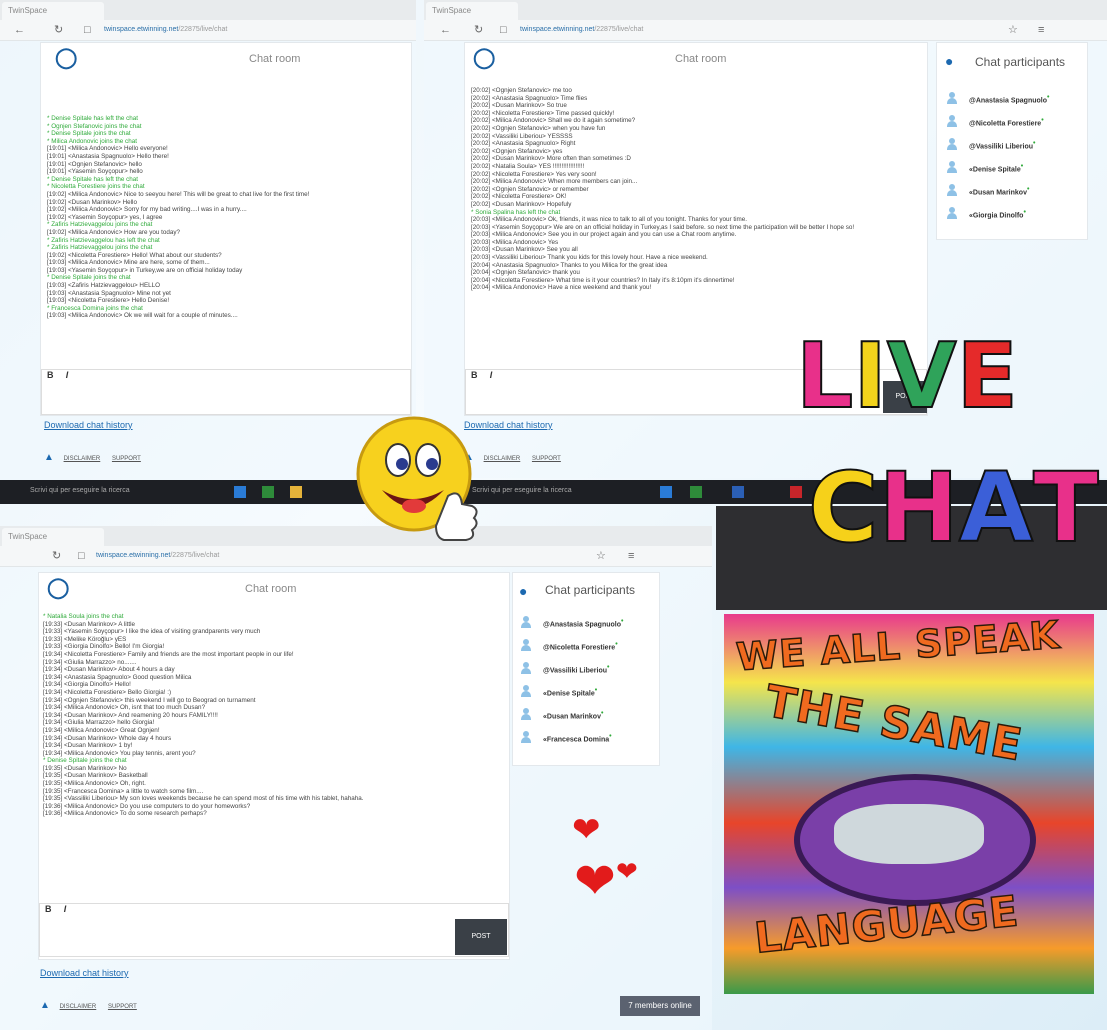 This screenshot has width=1107, height=1030. Describe the element at coordinates (521, 204) in the screenshot. I see `chat-message: [20:02] <Dusan Marinkov> Hopefuly` at that location.